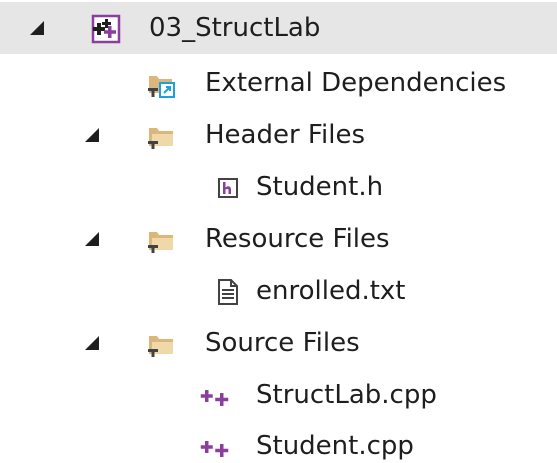  I want to click on tree-item-source-files: Source Files, so click(278, 343).